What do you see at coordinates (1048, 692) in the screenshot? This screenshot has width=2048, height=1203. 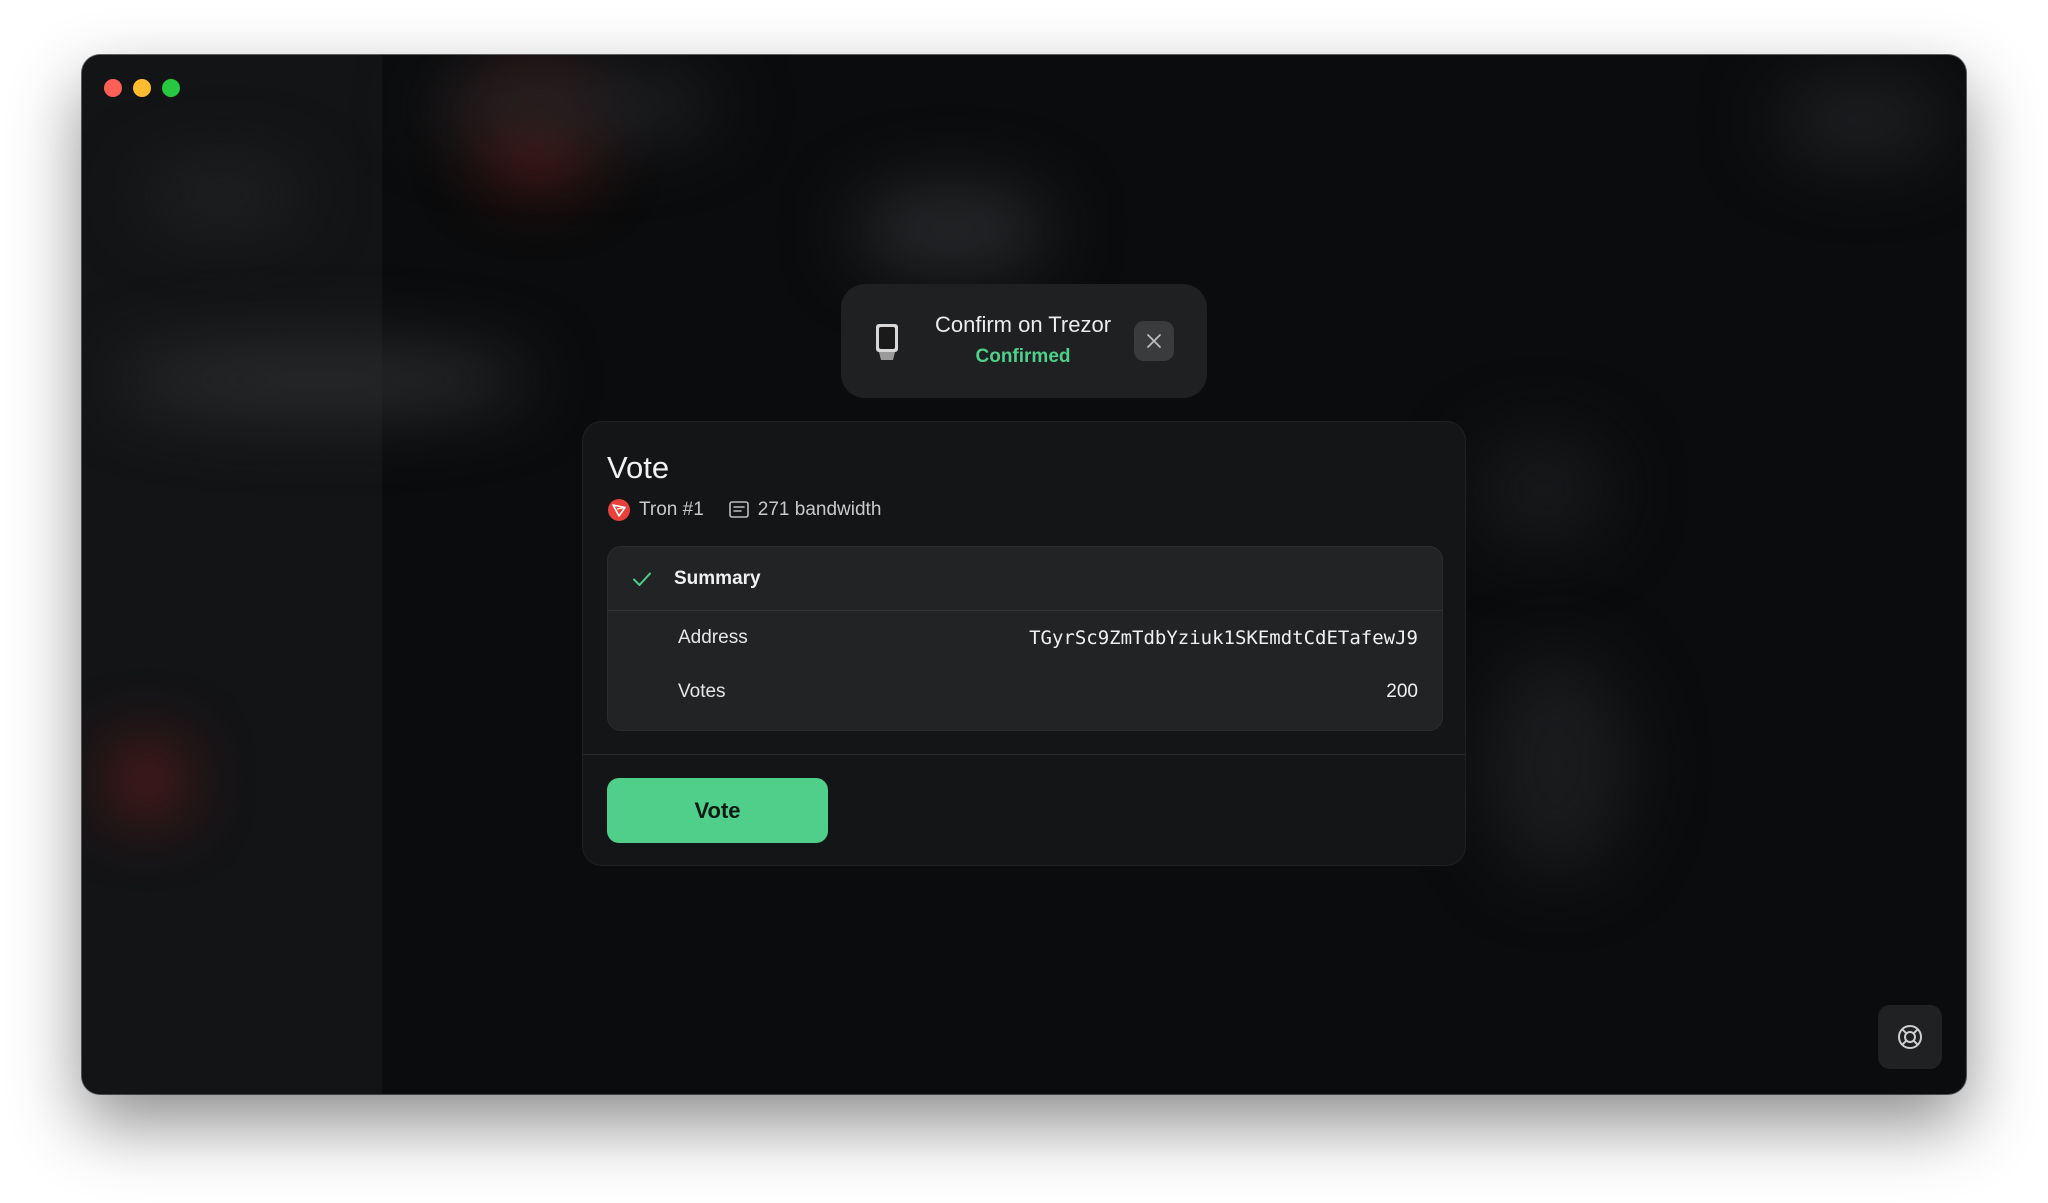 I see `summary-row-votes: Votes 200` at bounding box center [1048, 692].